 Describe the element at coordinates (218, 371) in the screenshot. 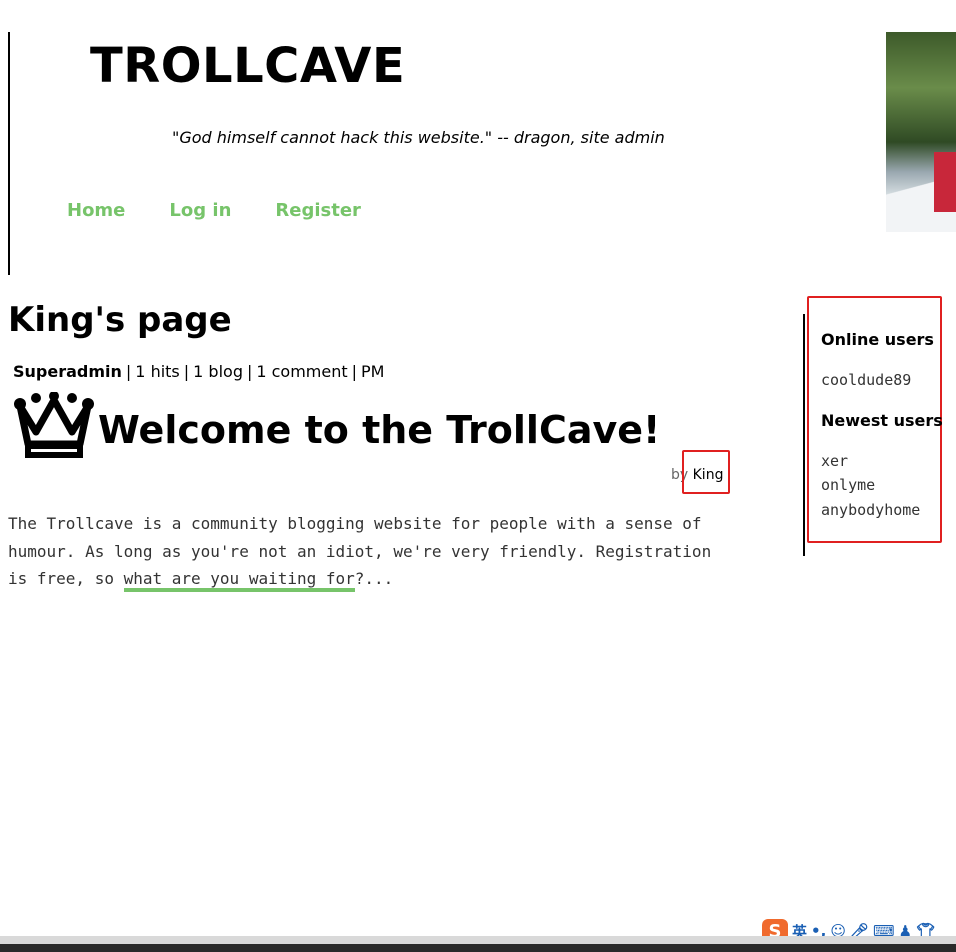

I see `user-blog-count: 1 blog` at that location.